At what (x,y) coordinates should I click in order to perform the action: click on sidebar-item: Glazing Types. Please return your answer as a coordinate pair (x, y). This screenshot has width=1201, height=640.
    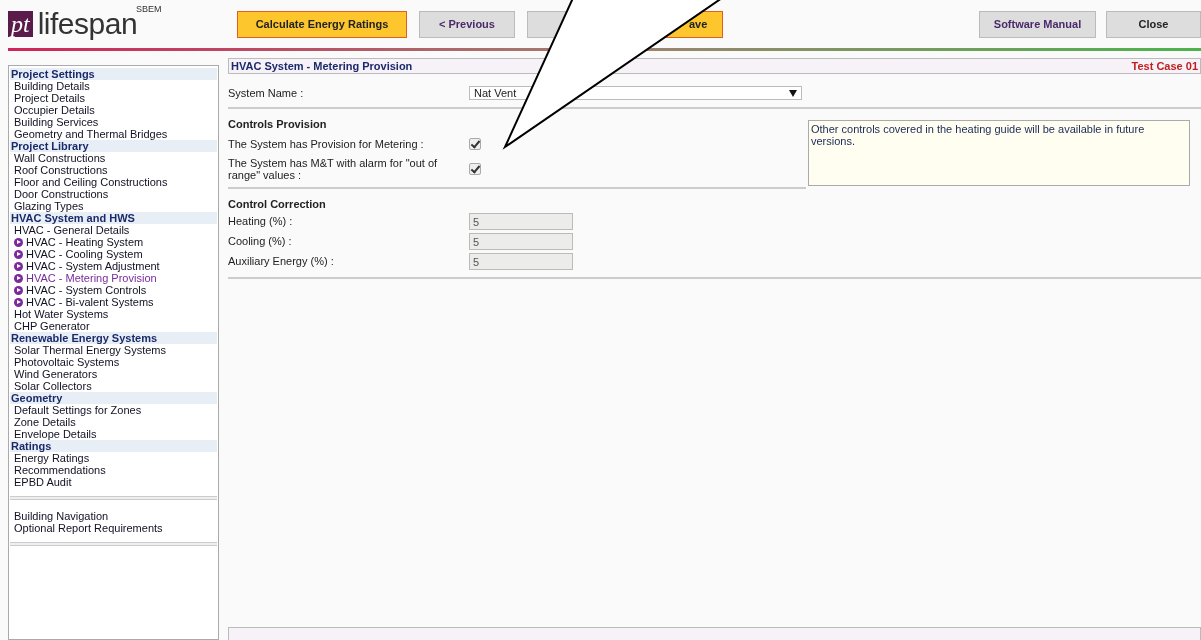
    Looking at the image, I should click on (113, 206).